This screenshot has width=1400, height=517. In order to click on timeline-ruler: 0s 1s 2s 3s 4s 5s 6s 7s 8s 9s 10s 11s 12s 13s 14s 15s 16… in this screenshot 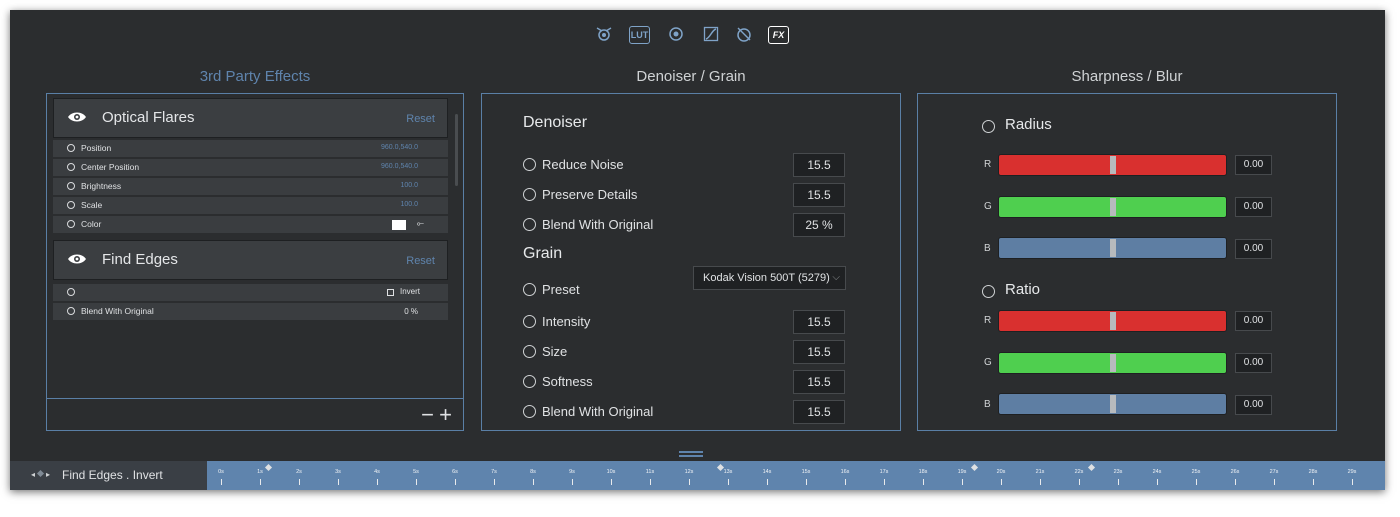, I will do `click(796, 475)`.